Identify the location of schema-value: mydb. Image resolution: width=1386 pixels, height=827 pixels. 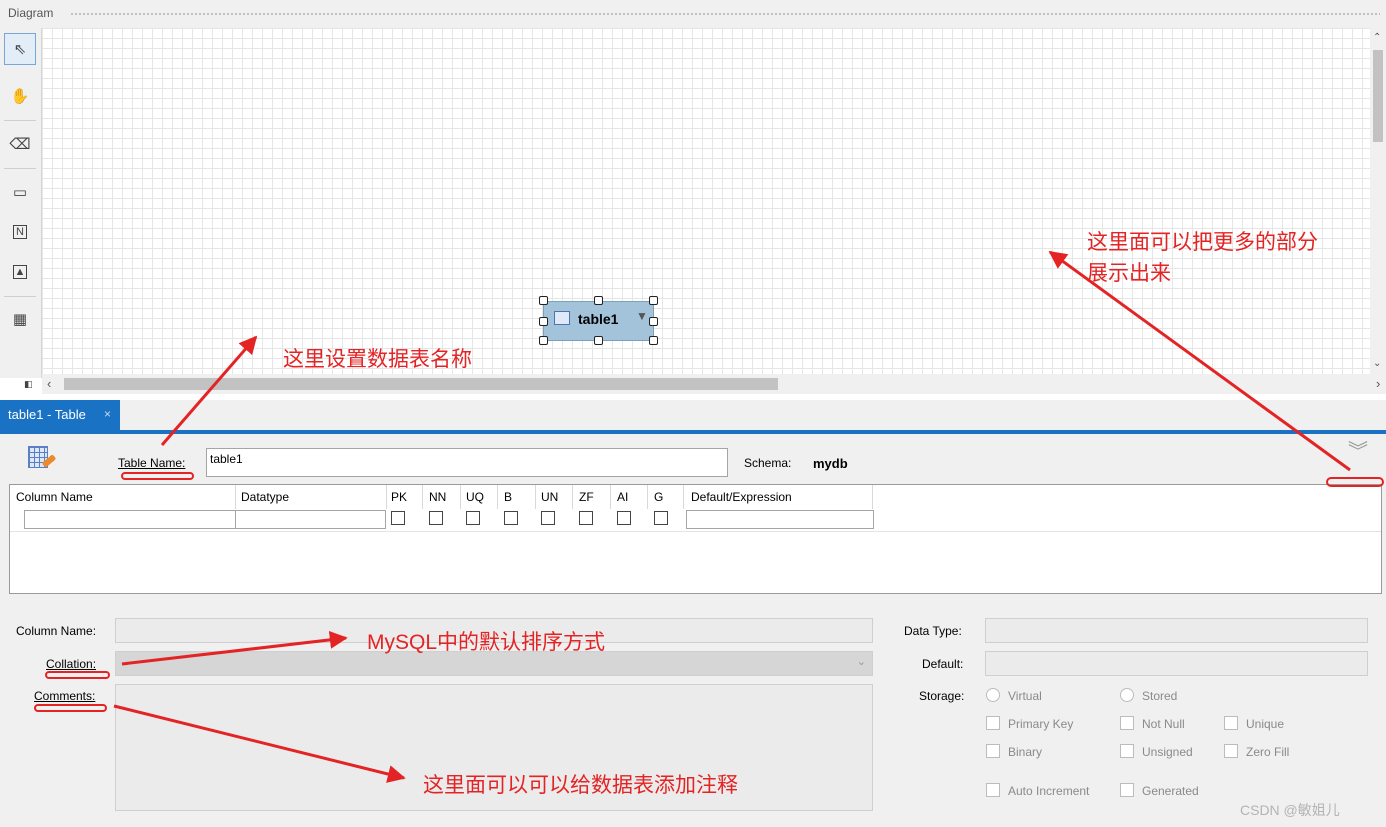
(830, 463).